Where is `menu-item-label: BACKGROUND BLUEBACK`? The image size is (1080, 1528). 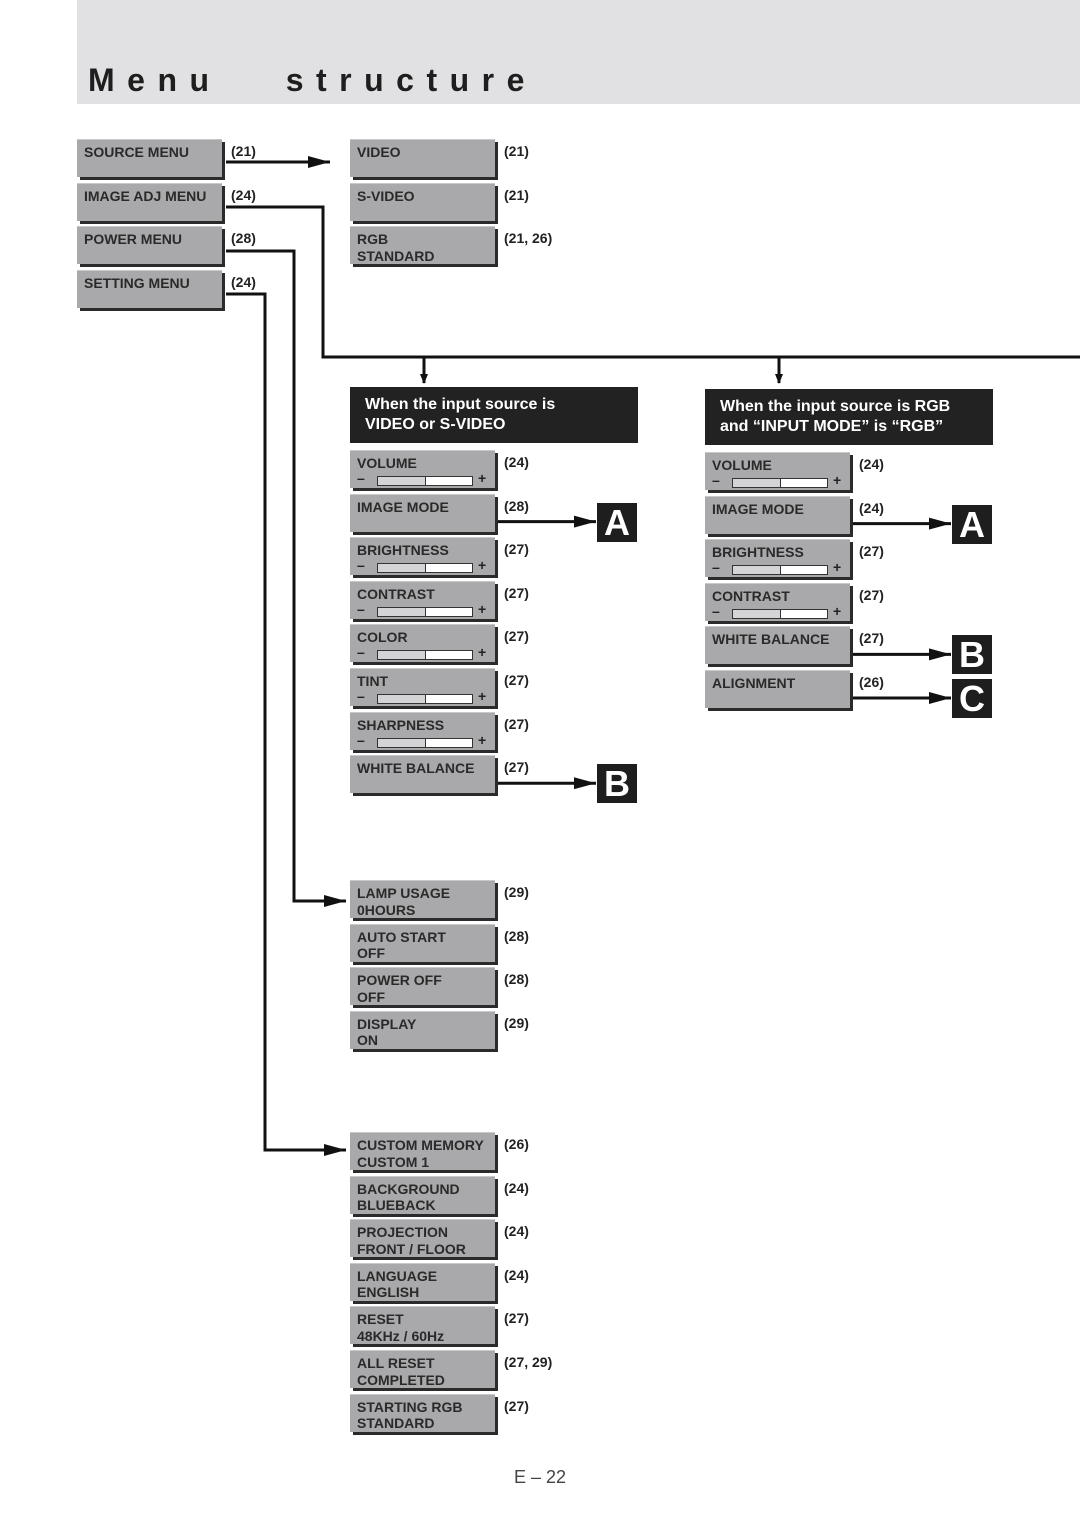 menu-item-label: BACKGROUND BLUEBACK is located at coordinates (408, 1197).